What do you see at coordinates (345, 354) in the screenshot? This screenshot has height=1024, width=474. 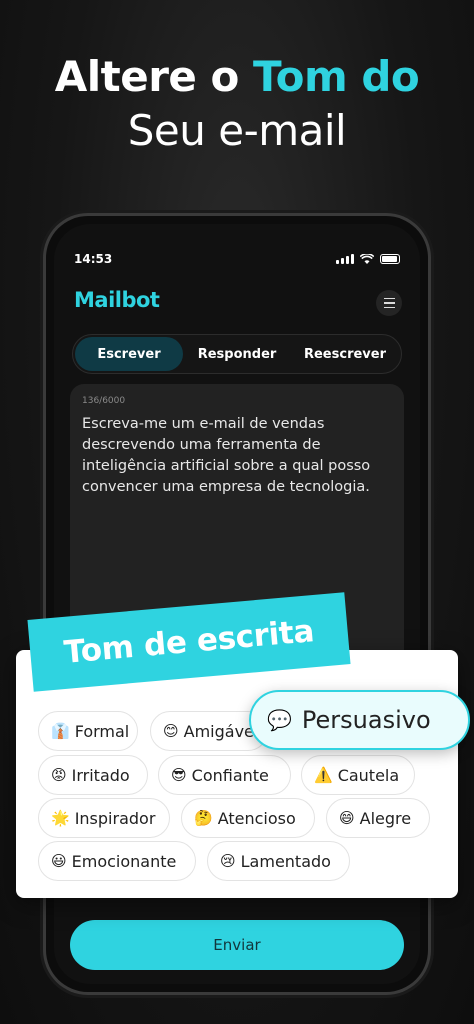 I see `tab-reescrever: Reescrever` at bounding box center [345, 354].